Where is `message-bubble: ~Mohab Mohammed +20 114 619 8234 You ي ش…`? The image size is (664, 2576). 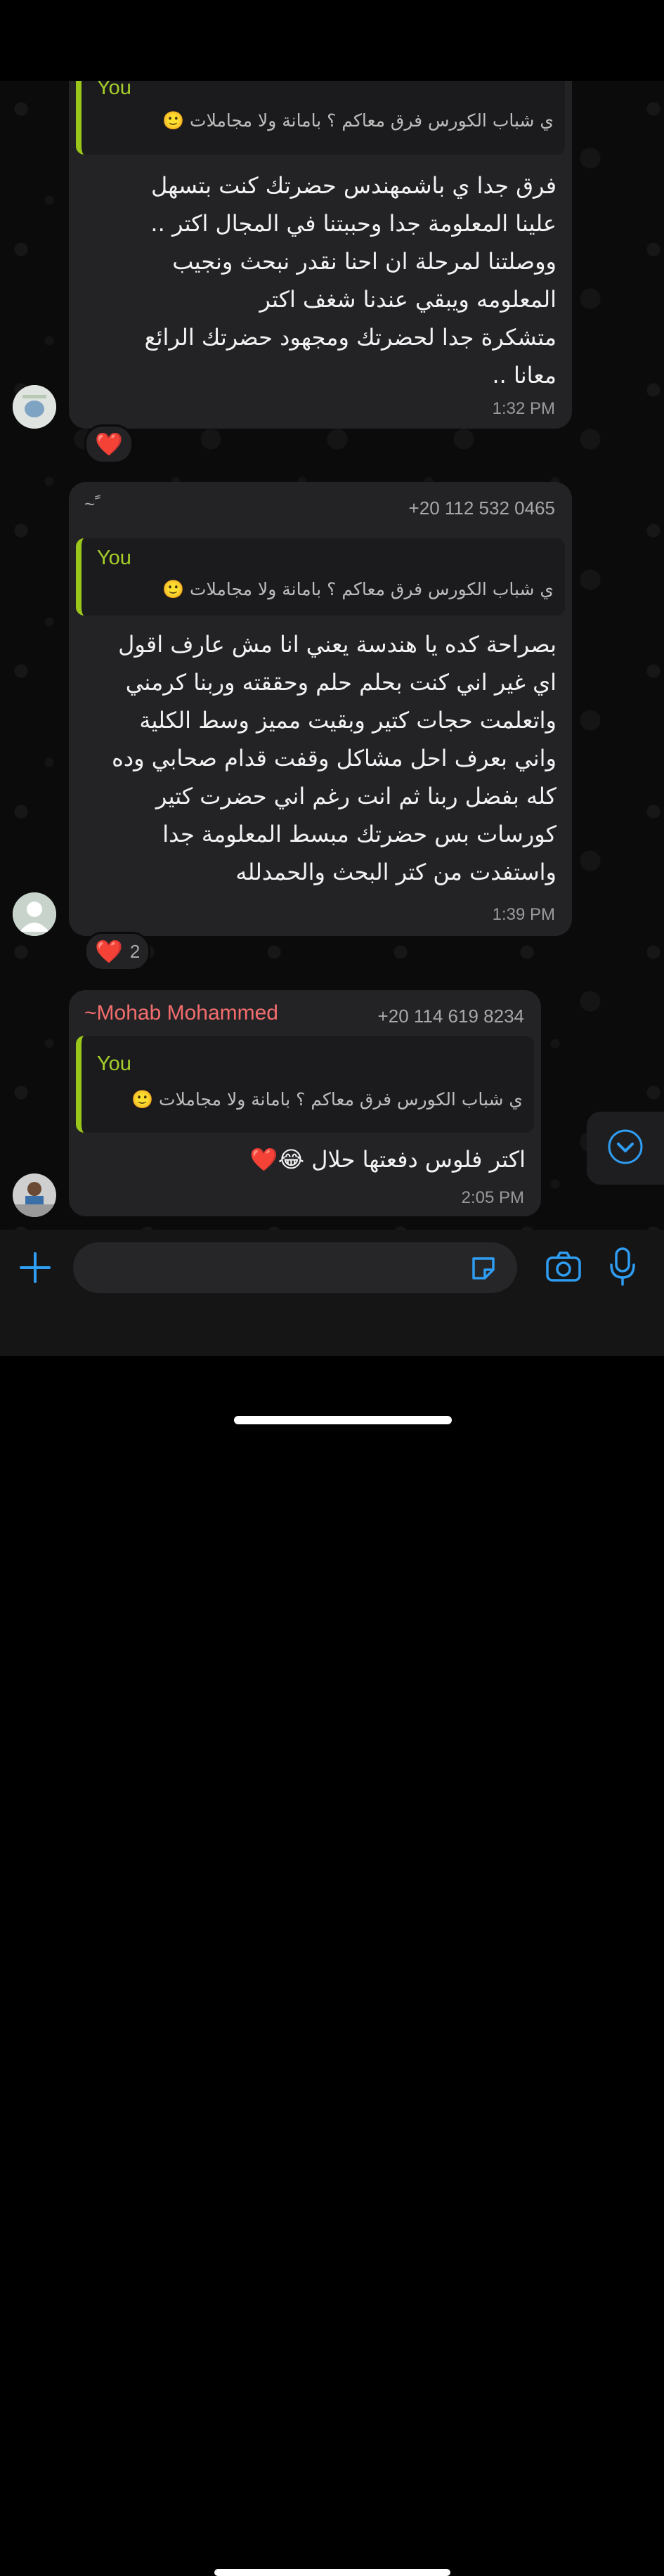 message-bubble: ~Mohab Mohammed +20 114 619 8234 You ي ش… is located at coordinates (305, 1103).